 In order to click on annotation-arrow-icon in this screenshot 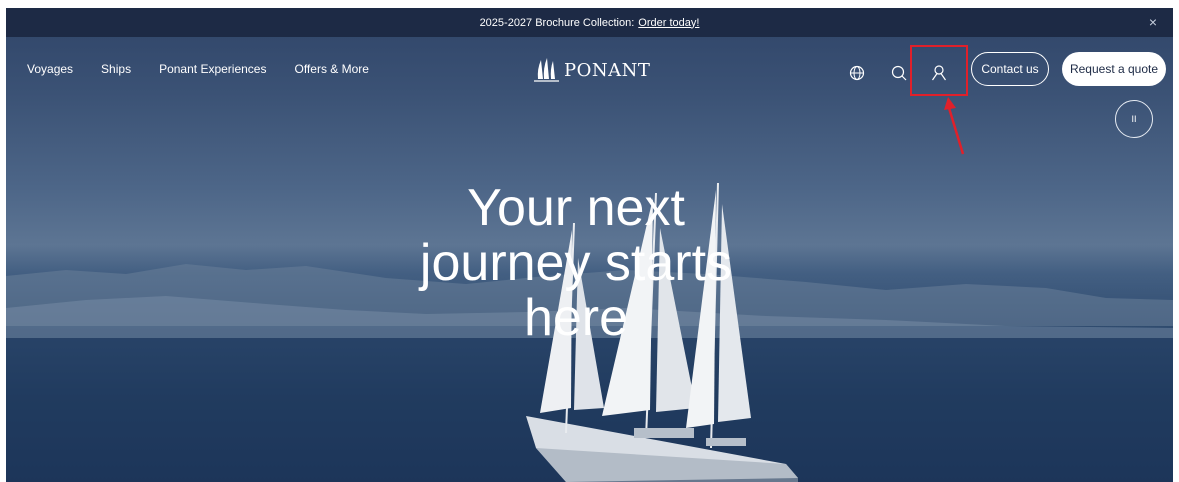, I will do `click(954, 126)`.